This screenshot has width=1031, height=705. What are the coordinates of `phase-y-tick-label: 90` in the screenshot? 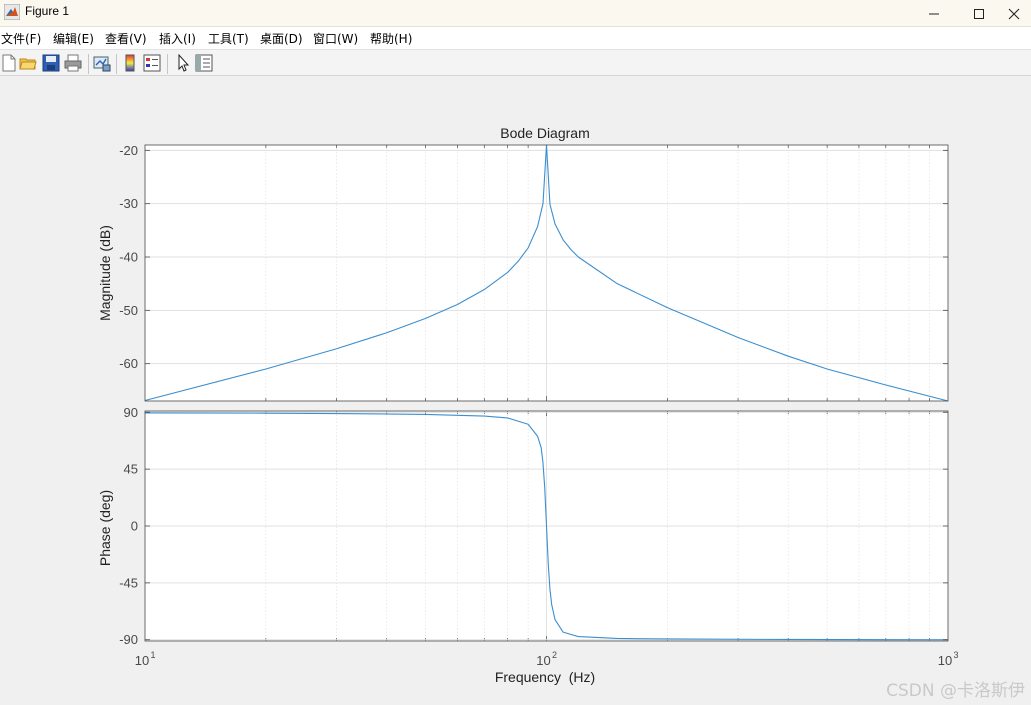 It's located at (131, 412).